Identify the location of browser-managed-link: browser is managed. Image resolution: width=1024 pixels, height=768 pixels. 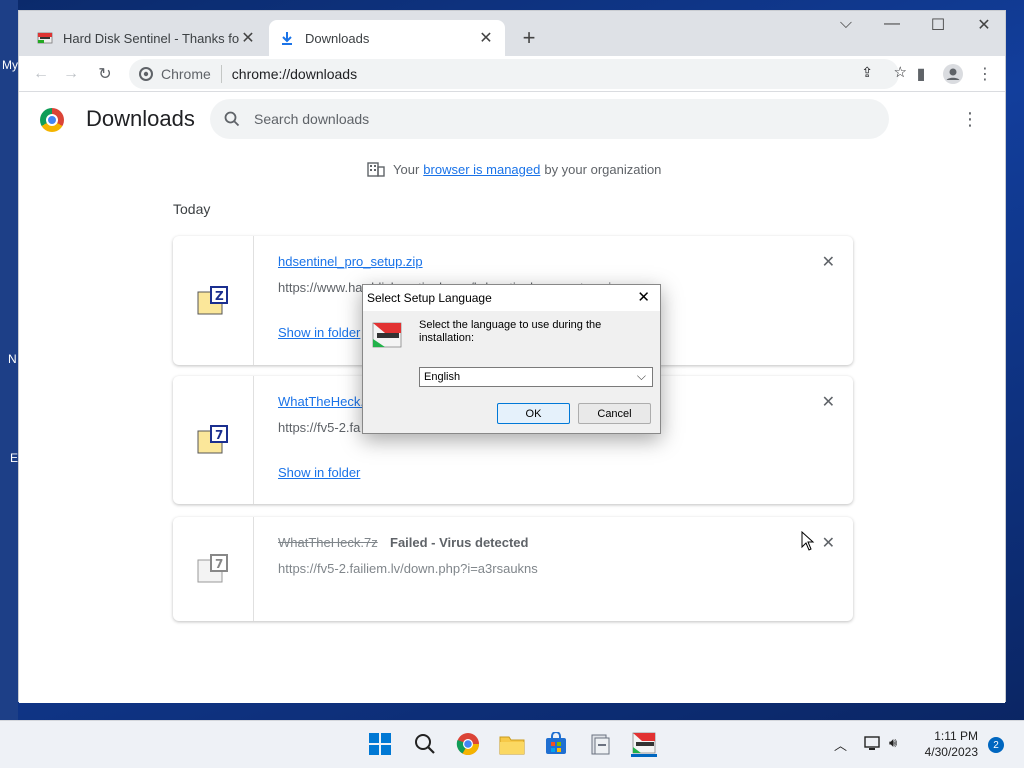
(481, 169).